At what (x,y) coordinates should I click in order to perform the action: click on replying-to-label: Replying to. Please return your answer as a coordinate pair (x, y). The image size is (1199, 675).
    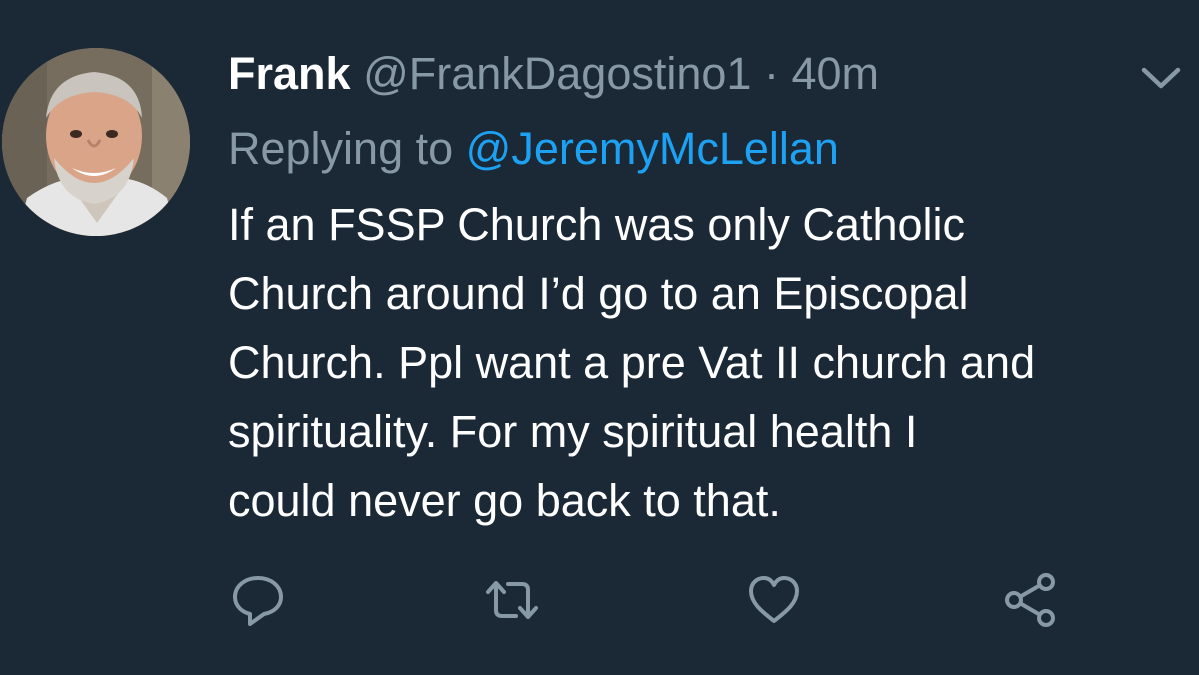
    Looking at the image, I should click on (341, 148).